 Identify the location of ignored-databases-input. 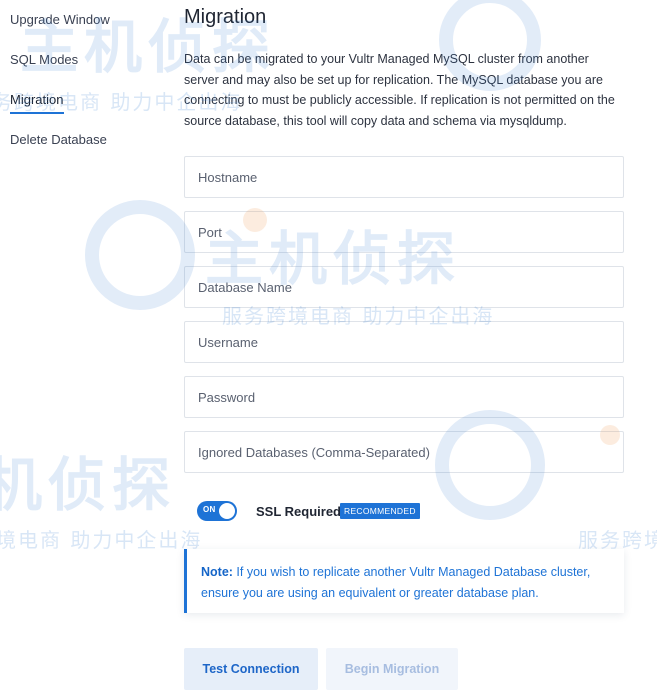
(404, 452).